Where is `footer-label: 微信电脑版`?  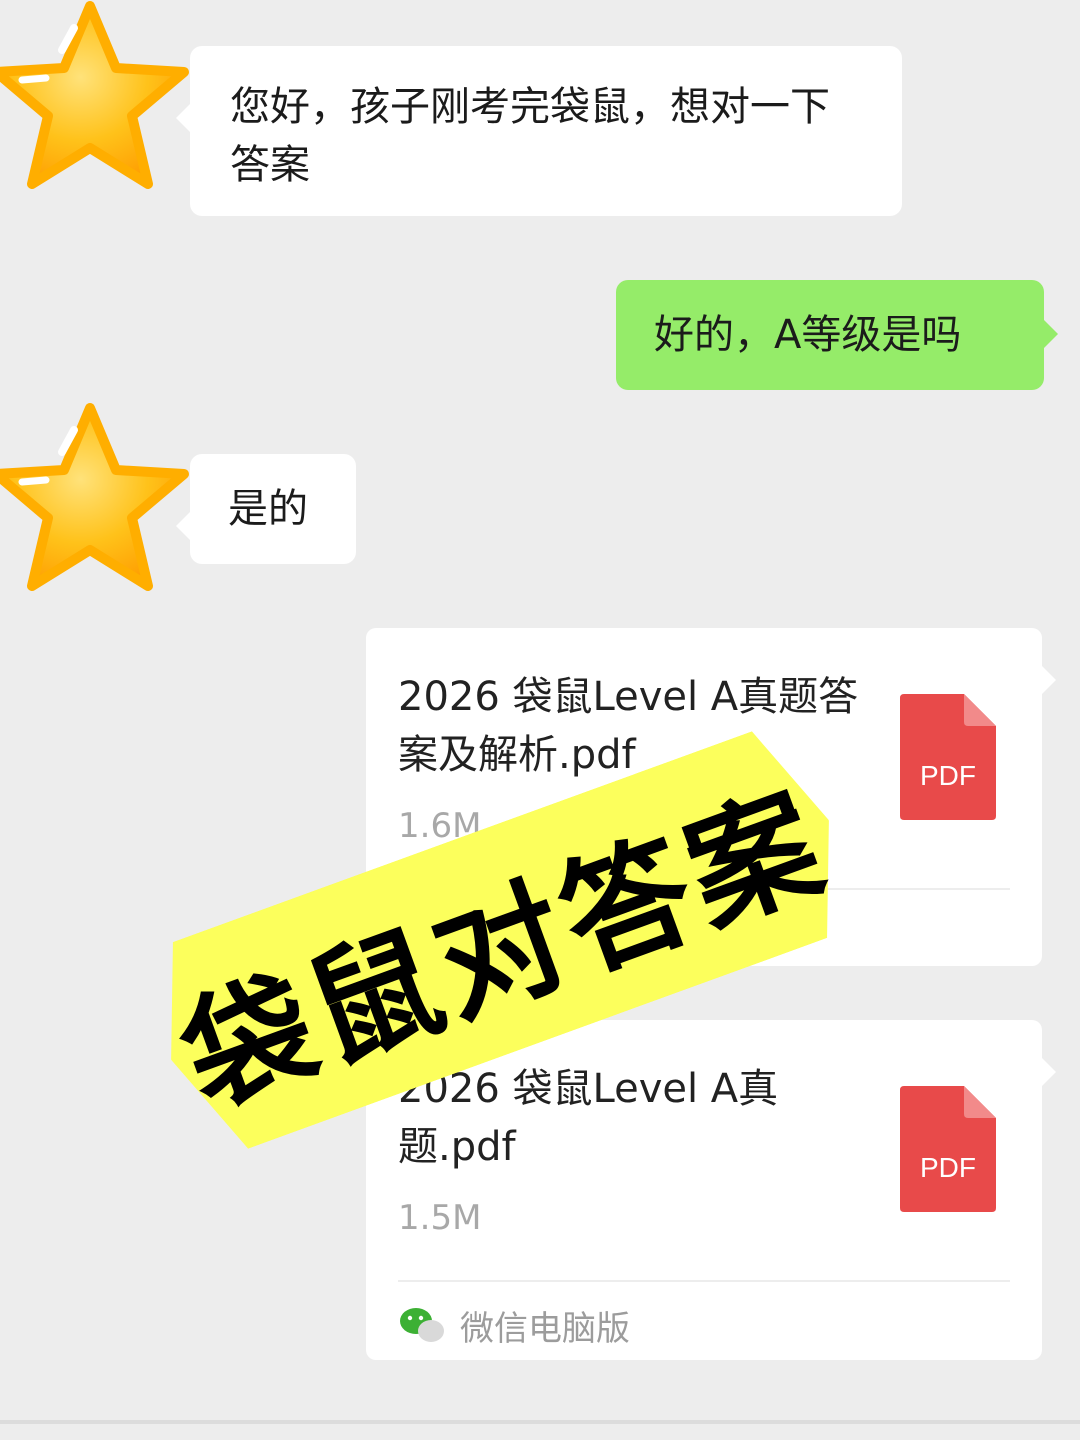
footer-label: 微信电脑版 is located at coordinates (545, 1328).